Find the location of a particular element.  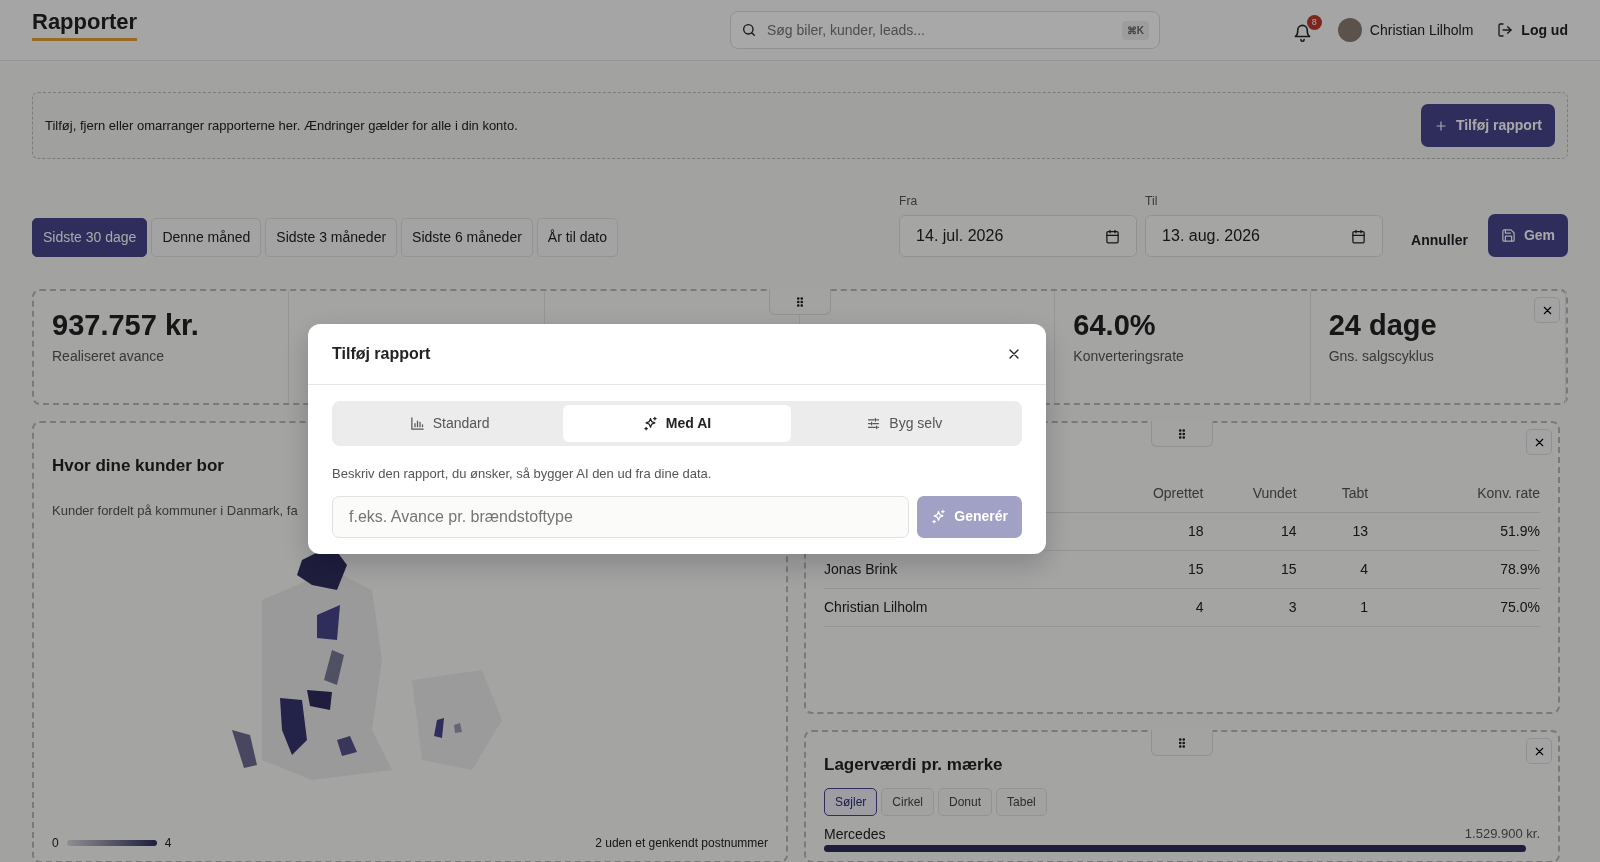

table-cell: 18 is located at coordinates (1150, 531).